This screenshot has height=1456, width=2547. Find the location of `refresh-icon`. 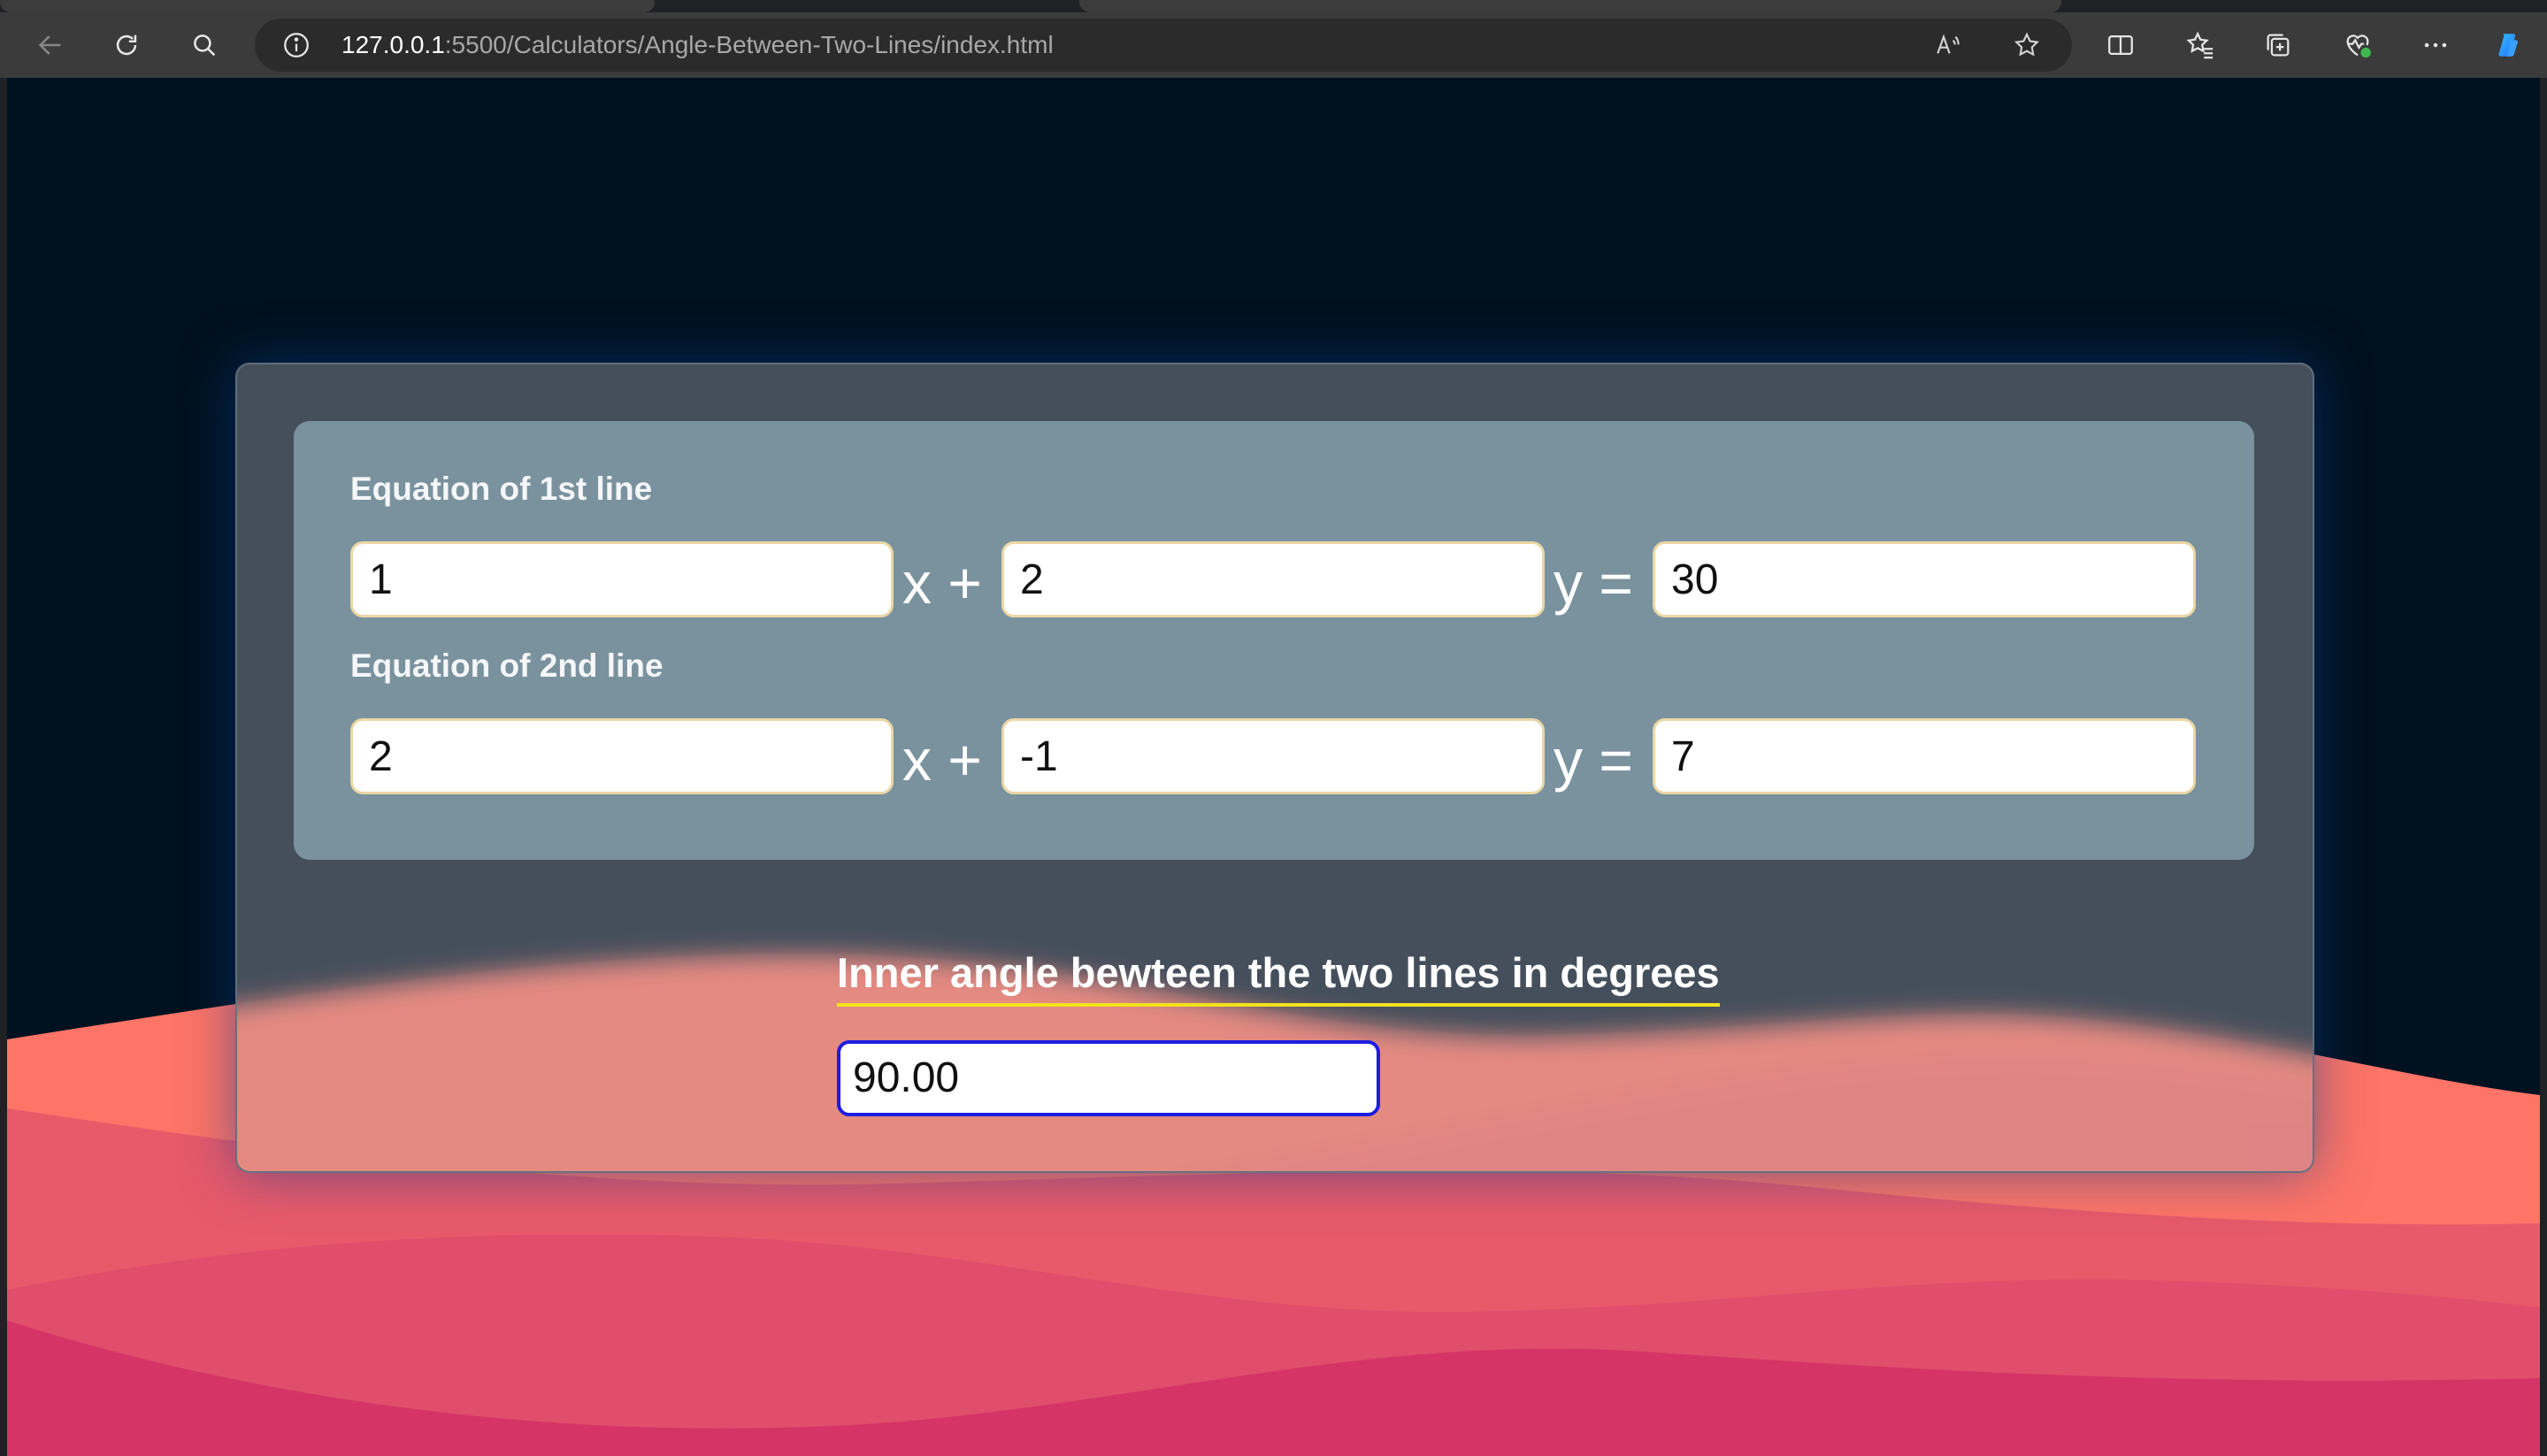

refresh-icon is located at coordinates (126, 45).